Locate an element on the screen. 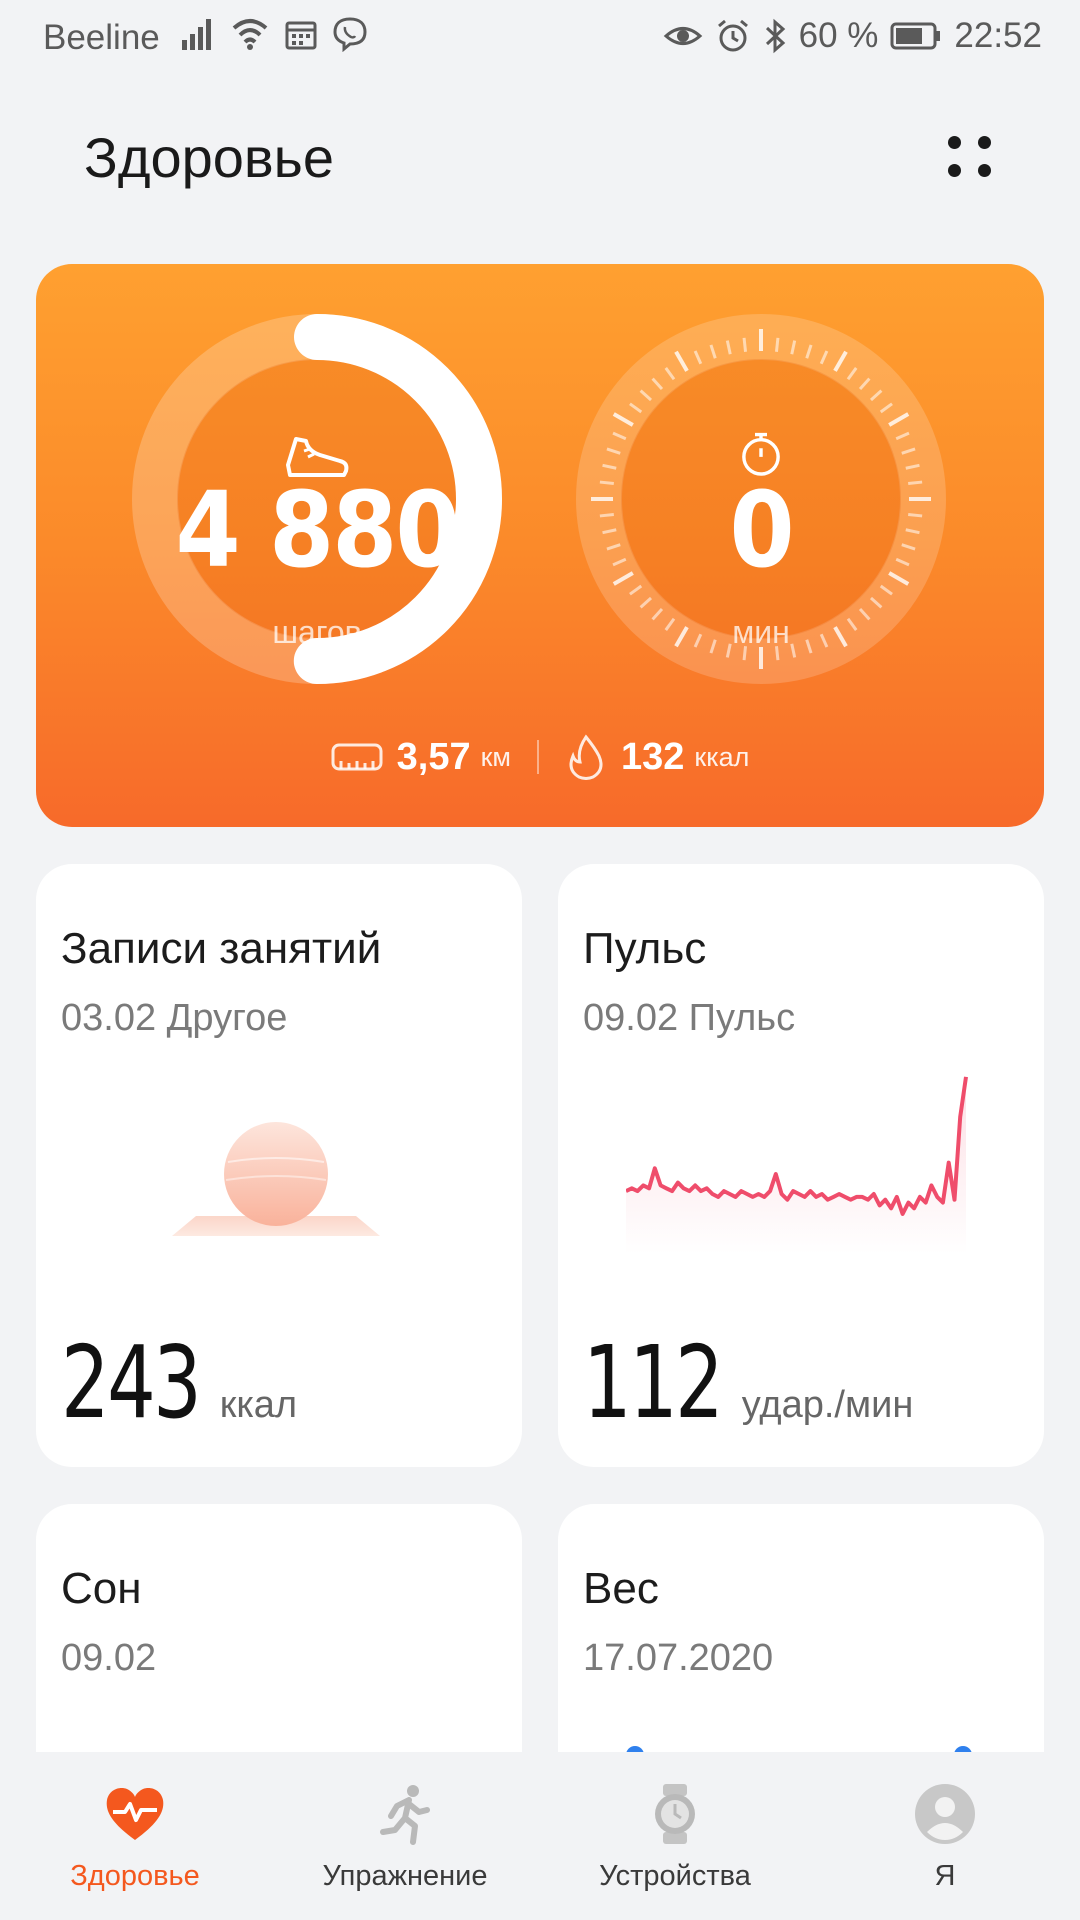  workout-records-card: Записи занятий 03.02 Другое 243 ккал is located at coordinates (279, 1165).